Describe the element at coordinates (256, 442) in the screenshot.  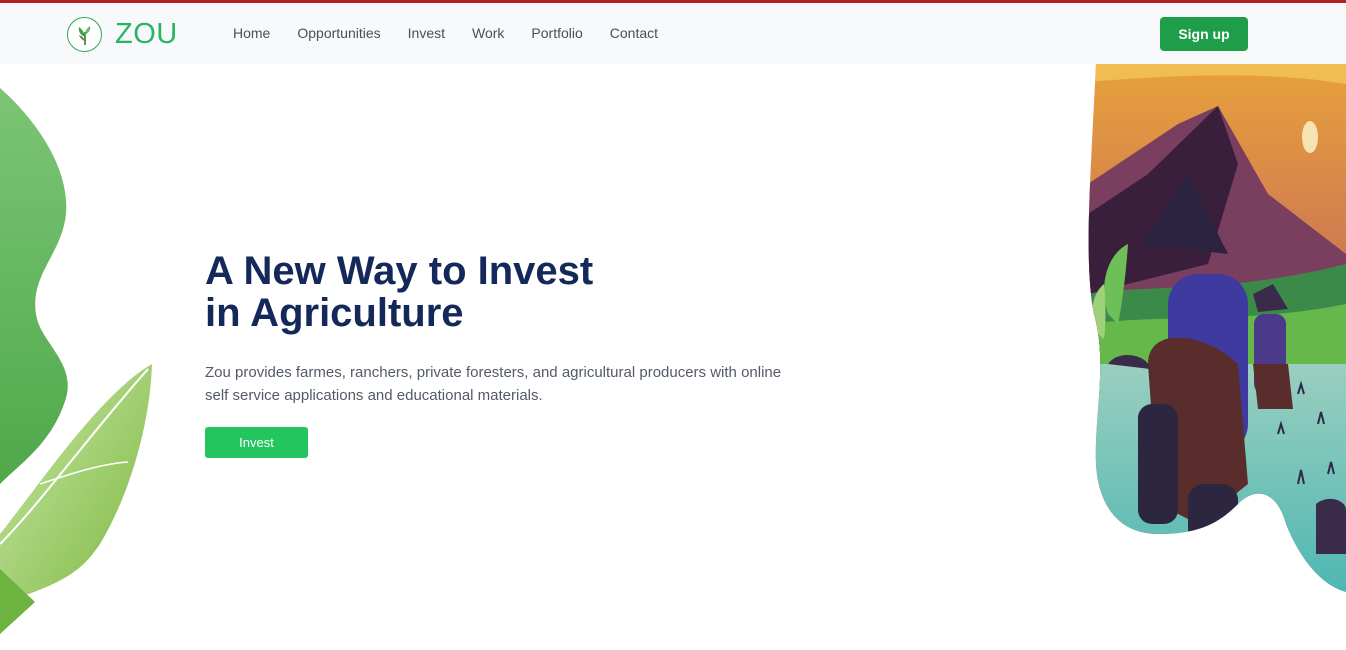
I see `invest-button: Invest` at that location.